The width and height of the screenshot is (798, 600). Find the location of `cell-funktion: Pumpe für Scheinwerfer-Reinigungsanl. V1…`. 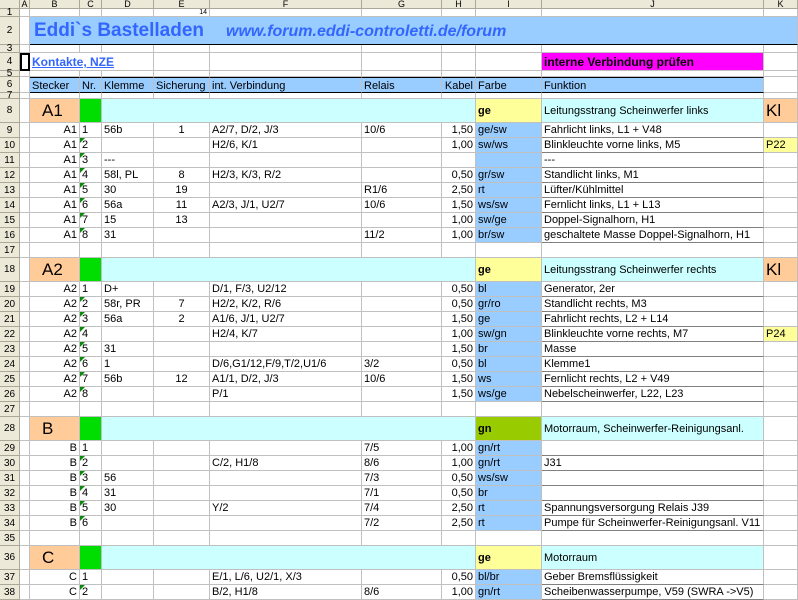

cell-funktion: Pumpe für Scheinwerfer-Reinigungsanl. V1… is located at coordinates (653, 523).